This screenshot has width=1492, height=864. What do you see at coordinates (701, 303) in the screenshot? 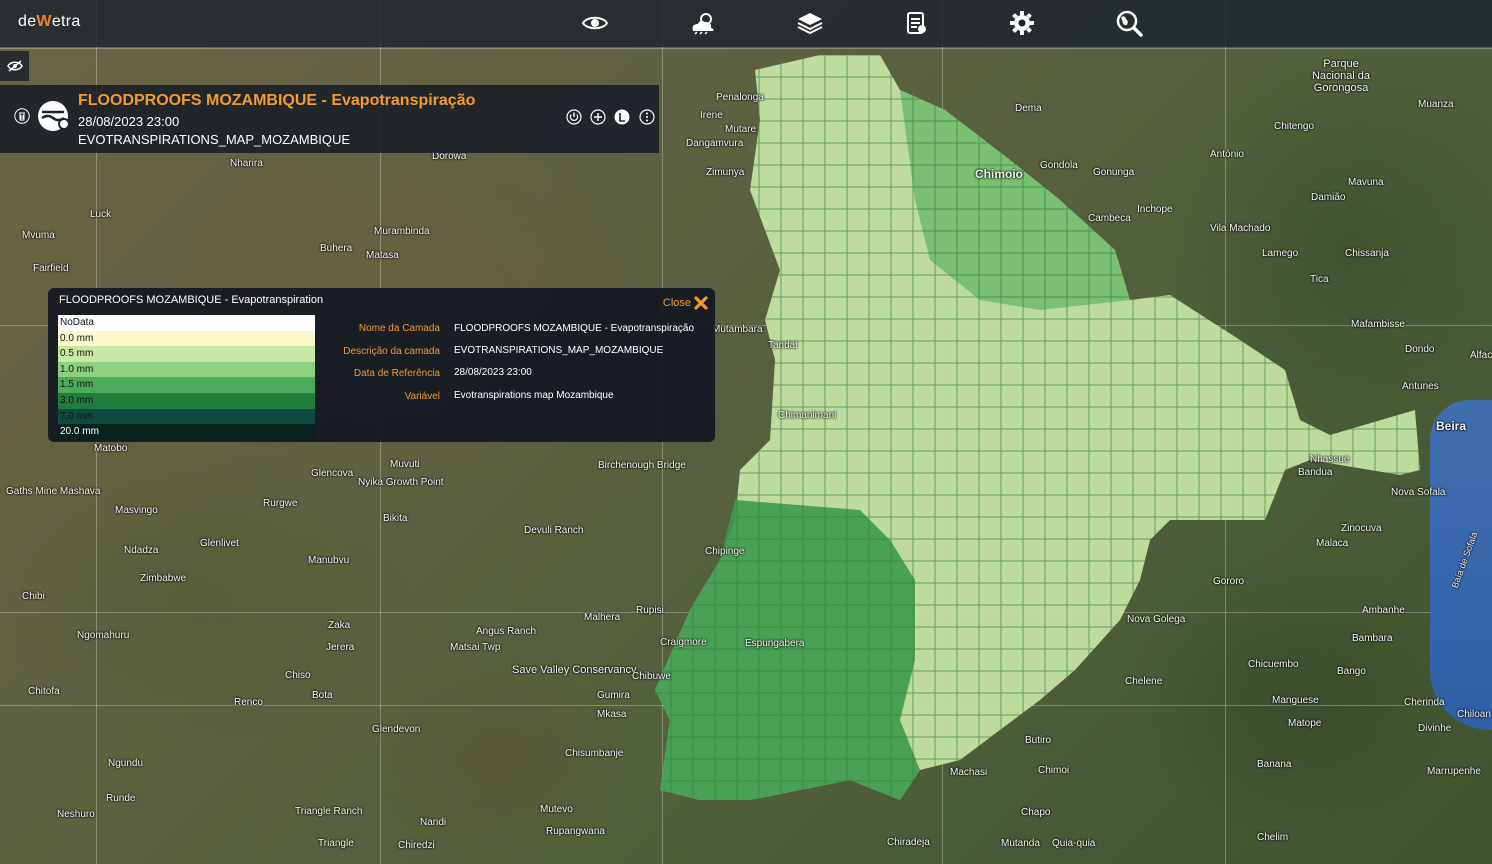
I see `close-icon` at bounding box center [701, 303].